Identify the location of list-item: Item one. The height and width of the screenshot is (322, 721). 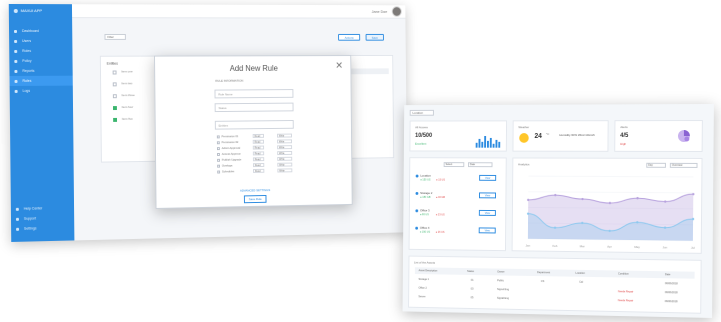
(122, 71).